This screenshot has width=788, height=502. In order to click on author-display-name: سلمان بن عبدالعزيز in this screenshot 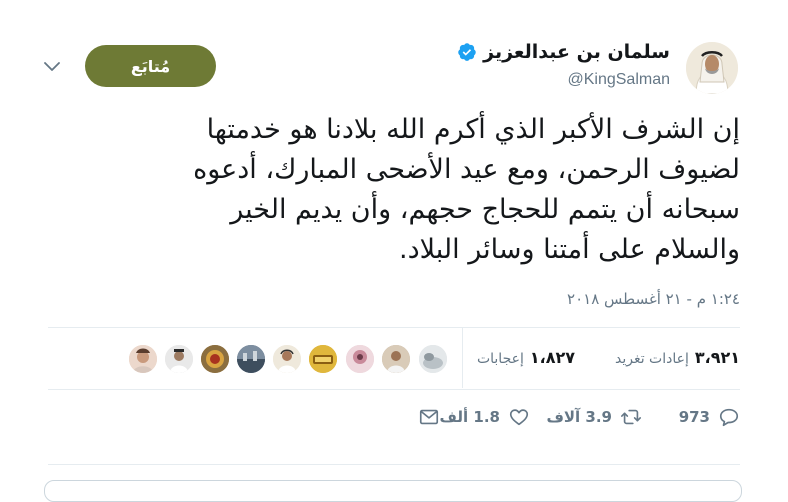, I will do `click(576, 52)`.